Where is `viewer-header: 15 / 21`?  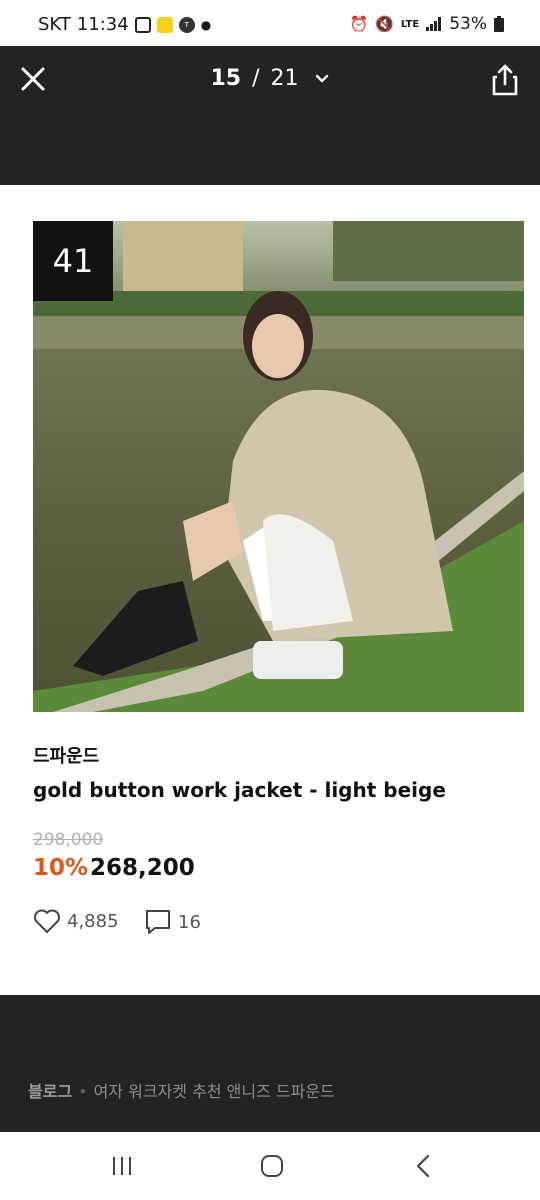 viewer-header: 15 / 21 is located at coordinates (270, 115).